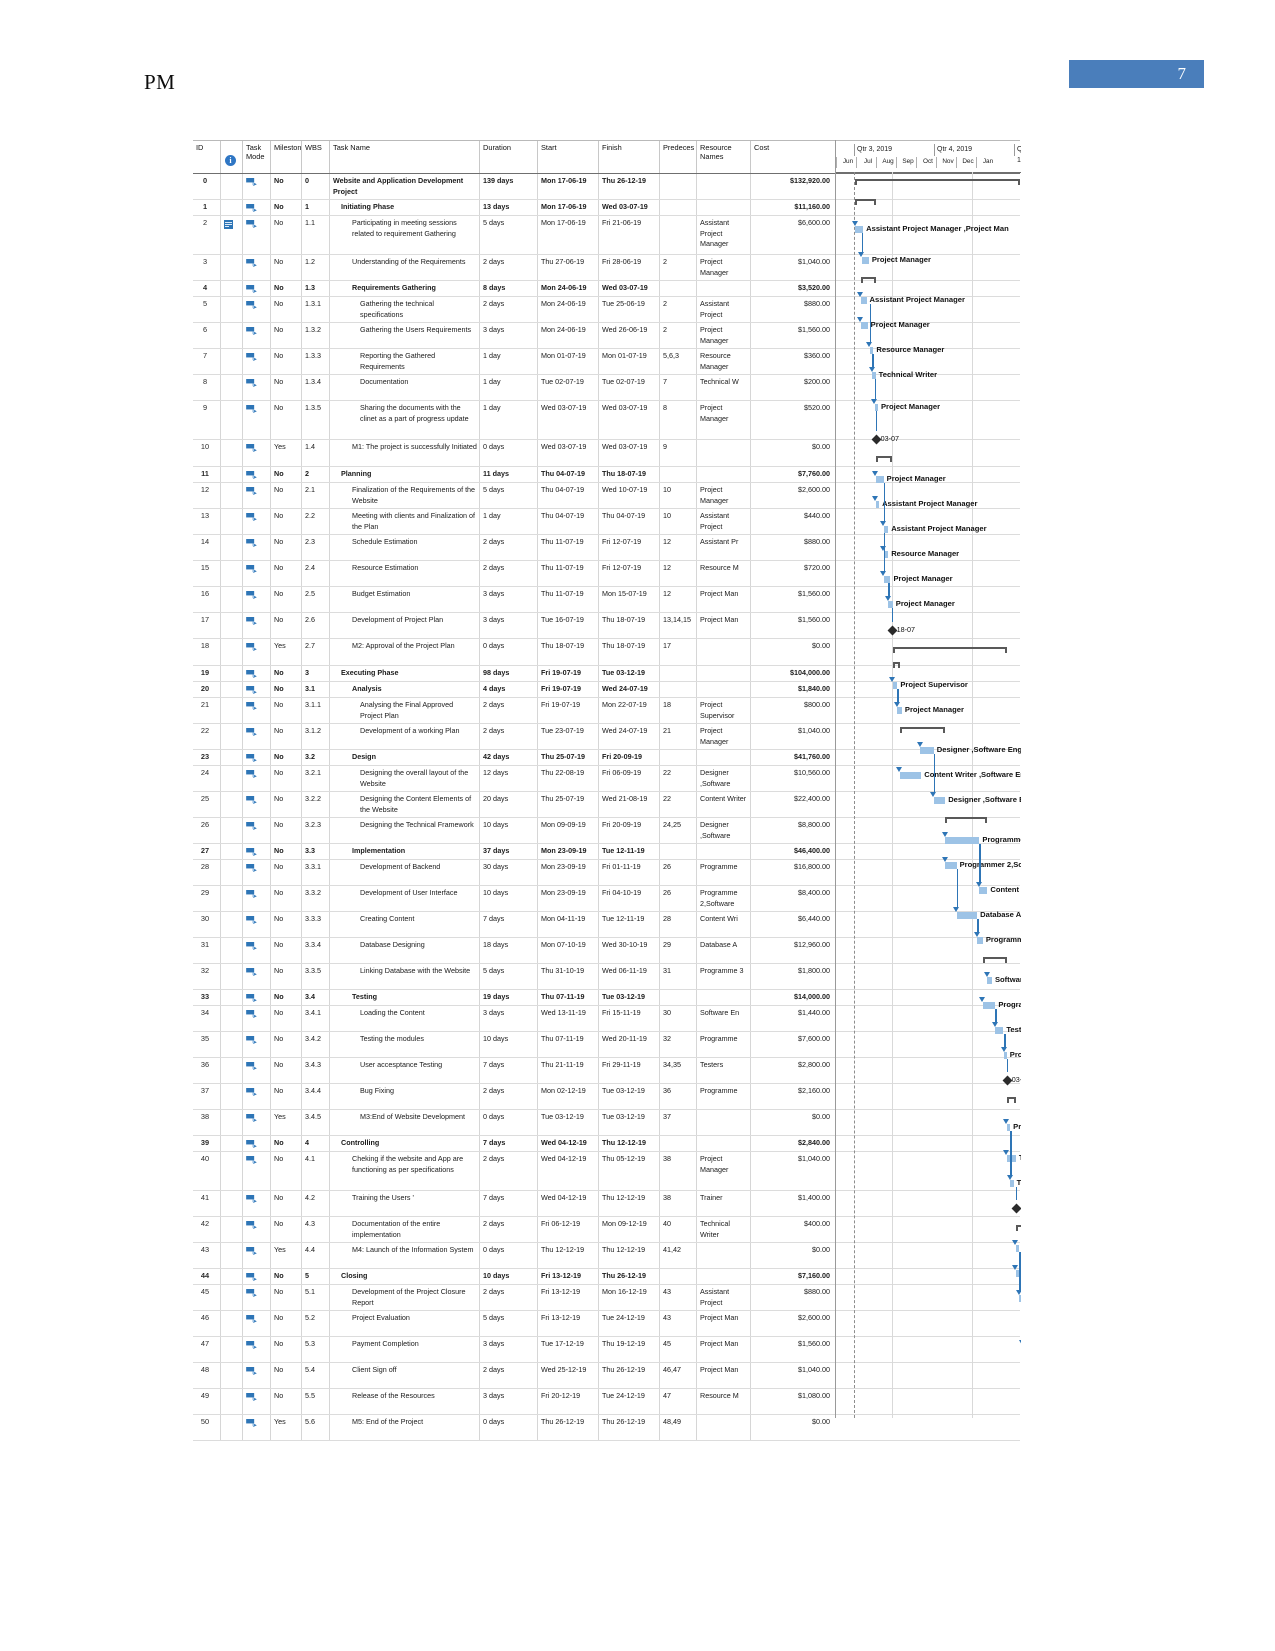  What do you see at coordinates (629, 1229) in the screenshot?
I see `row-finish-cell: Mon 09-12-19` at bounding box center [629, 1229].